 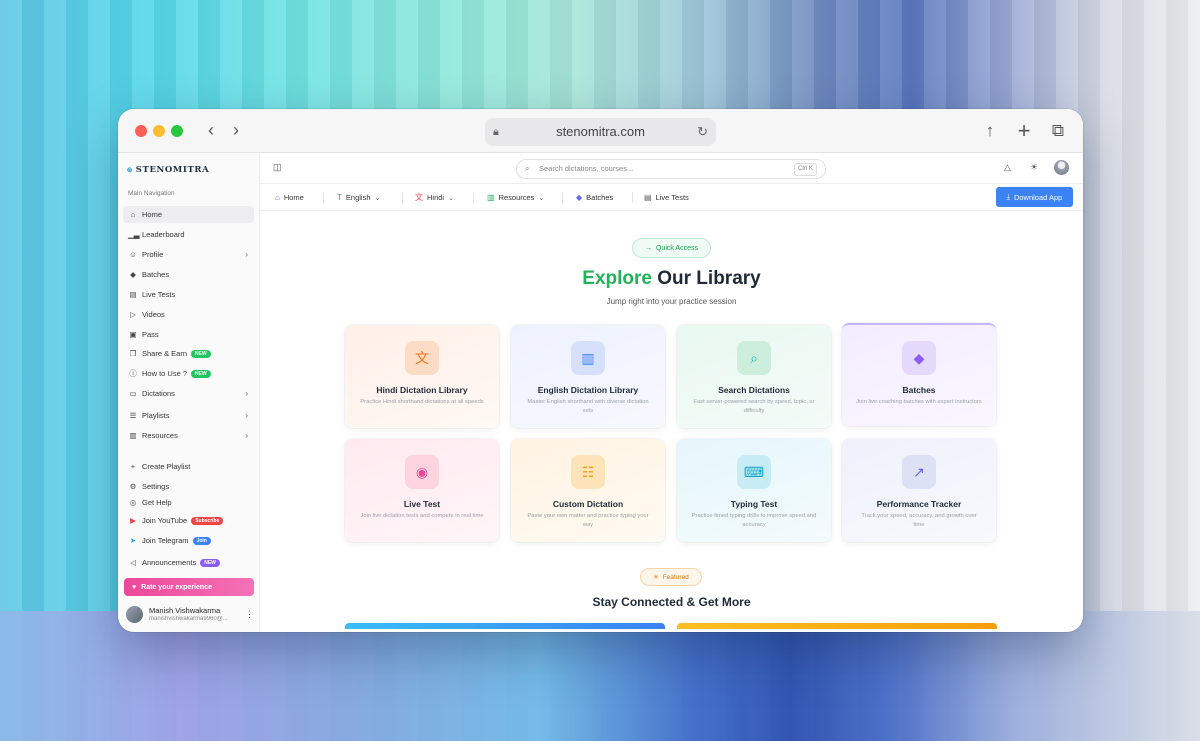 I want to click on sidebar-item-home: ⌂ Home, so click(x=188, y=214).